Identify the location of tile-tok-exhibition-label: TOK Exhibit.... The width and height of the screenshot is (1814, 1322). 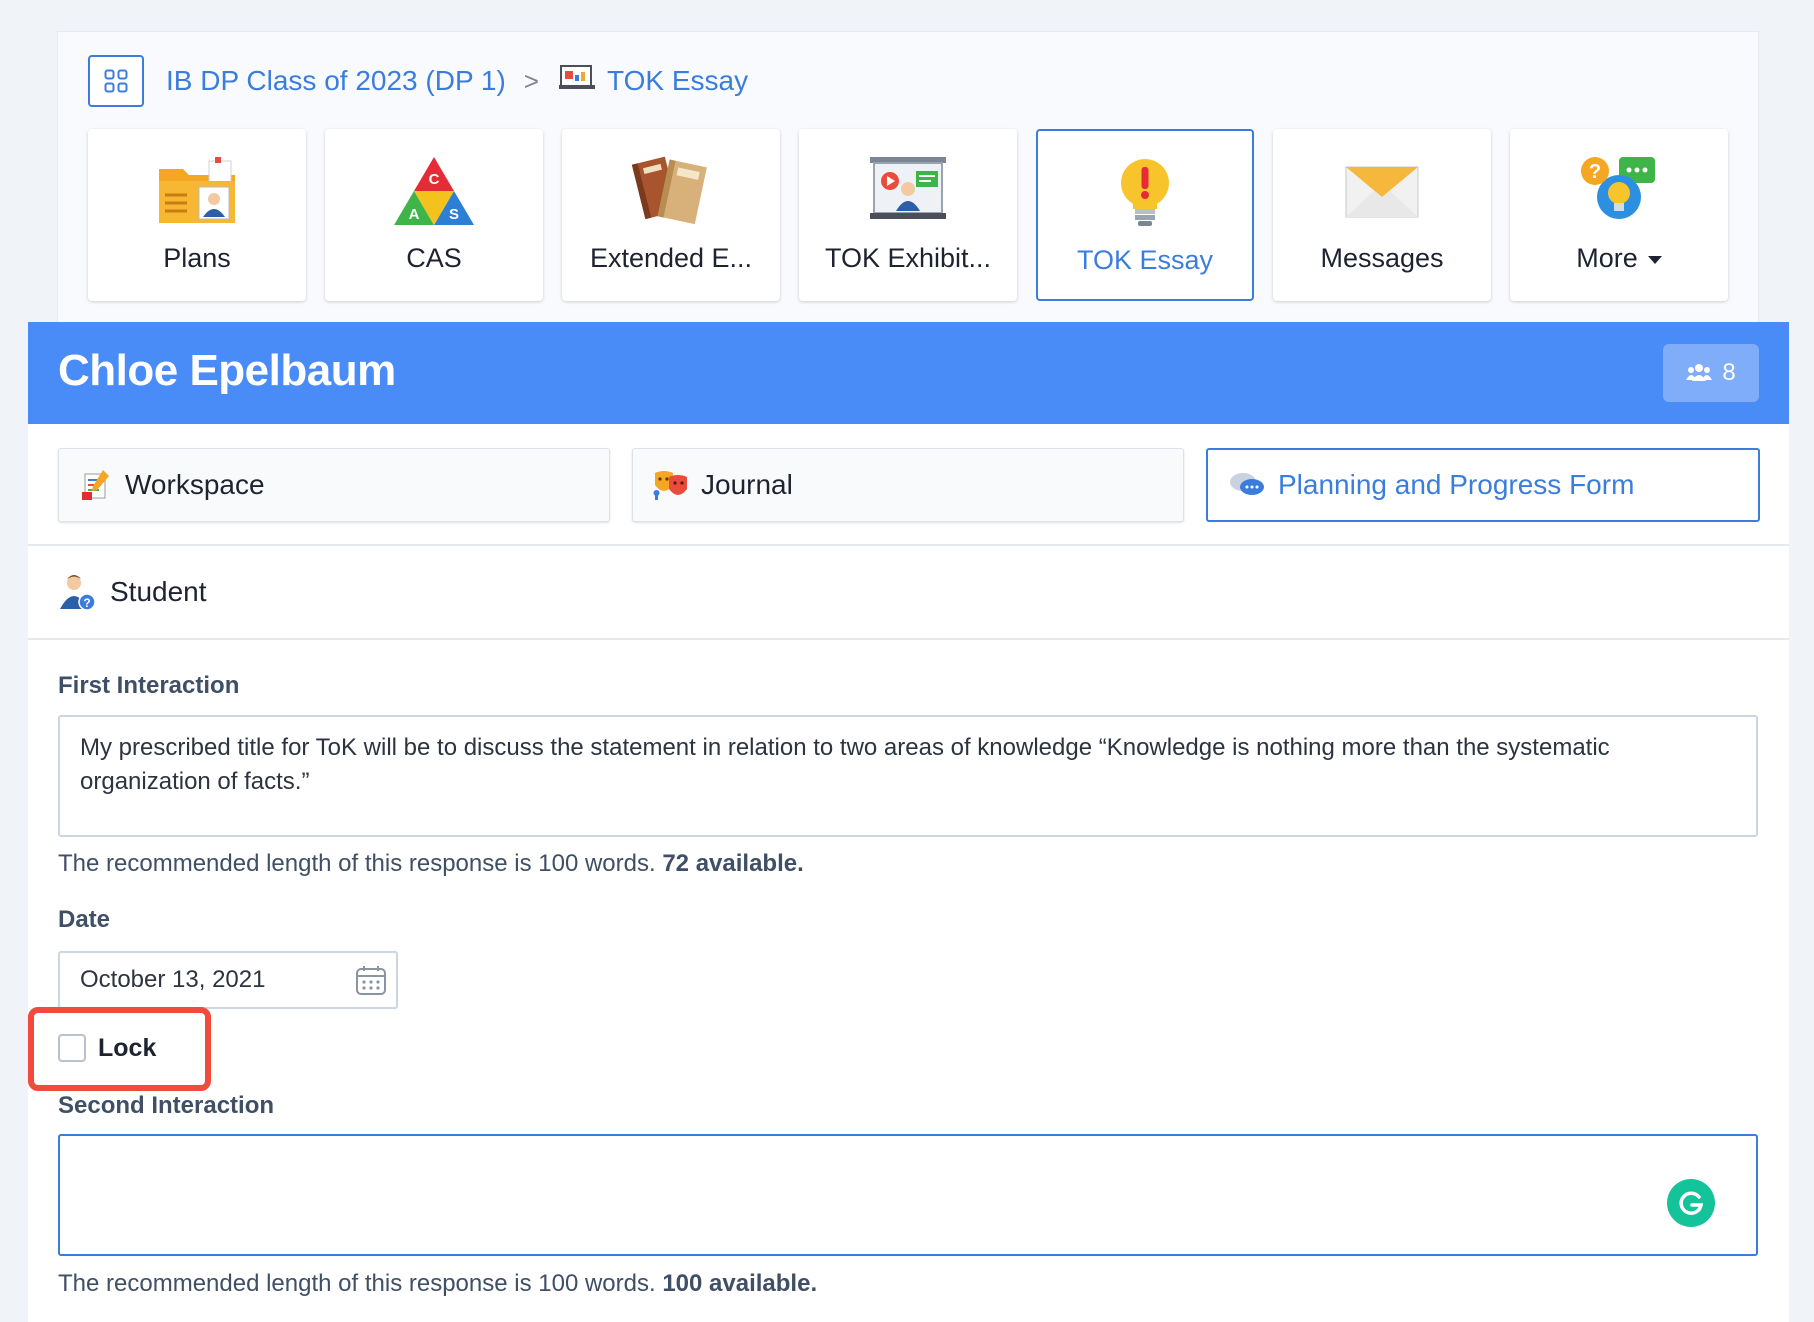
(908, 258).